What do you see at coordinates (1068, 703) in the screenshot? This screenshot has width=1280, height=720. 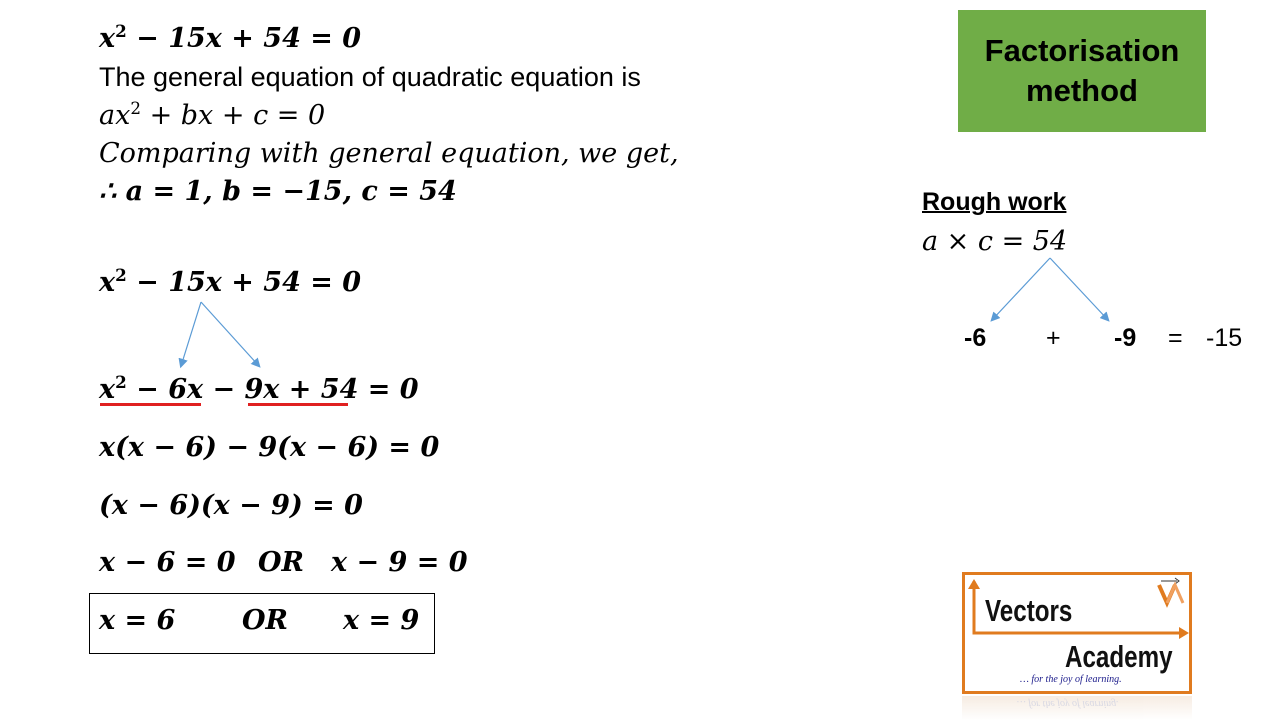 I see `logo-reflection-tagline: … for the joy of learning.` at bounding box center [1068, 703].